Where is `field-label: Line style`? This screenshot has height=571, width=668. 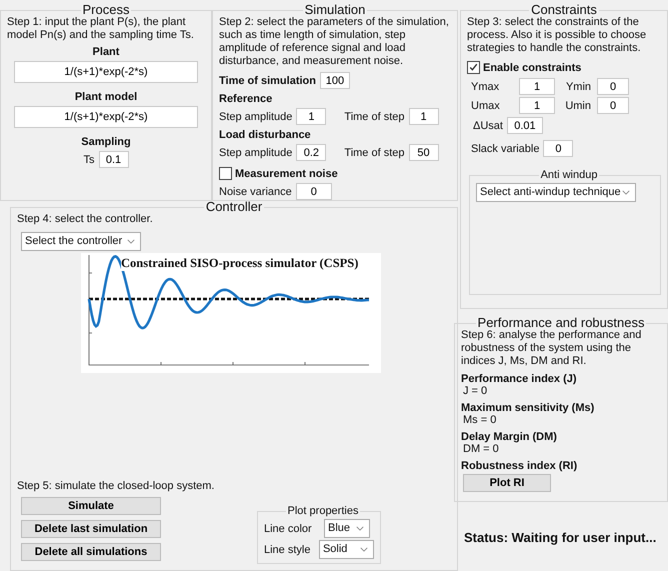
field-label: Line style is located at coordinates (288, 550).